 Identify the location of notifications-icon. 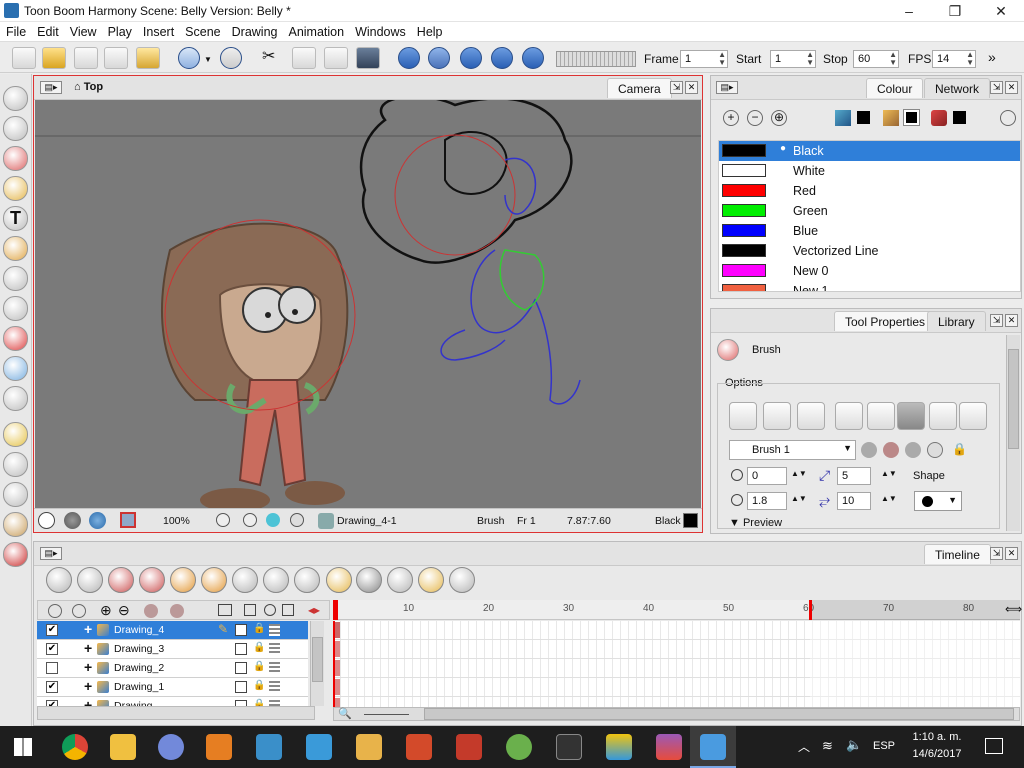
(994, 746).